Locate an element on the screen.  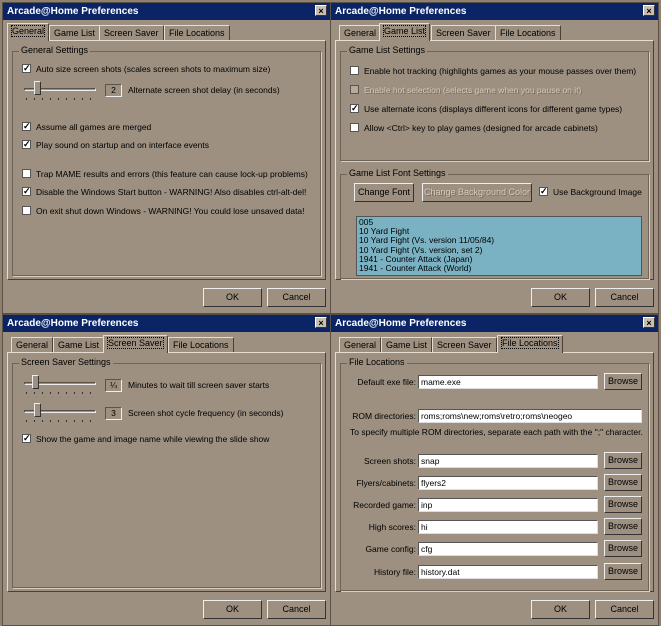
default-exe-field: mame.exe is located at coordinates (508, 382).